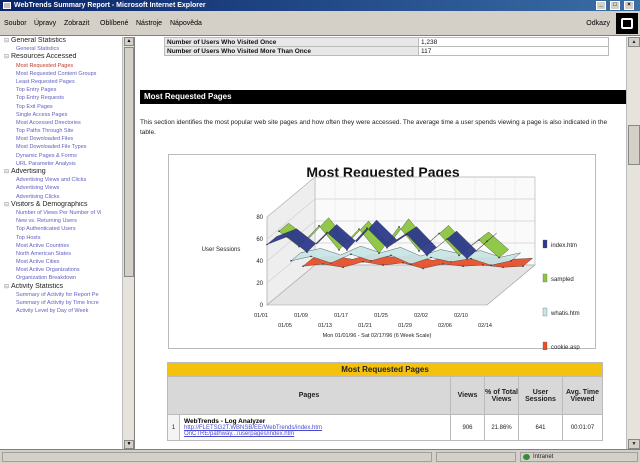  I want to click on browser-icon, so click(7, 5).